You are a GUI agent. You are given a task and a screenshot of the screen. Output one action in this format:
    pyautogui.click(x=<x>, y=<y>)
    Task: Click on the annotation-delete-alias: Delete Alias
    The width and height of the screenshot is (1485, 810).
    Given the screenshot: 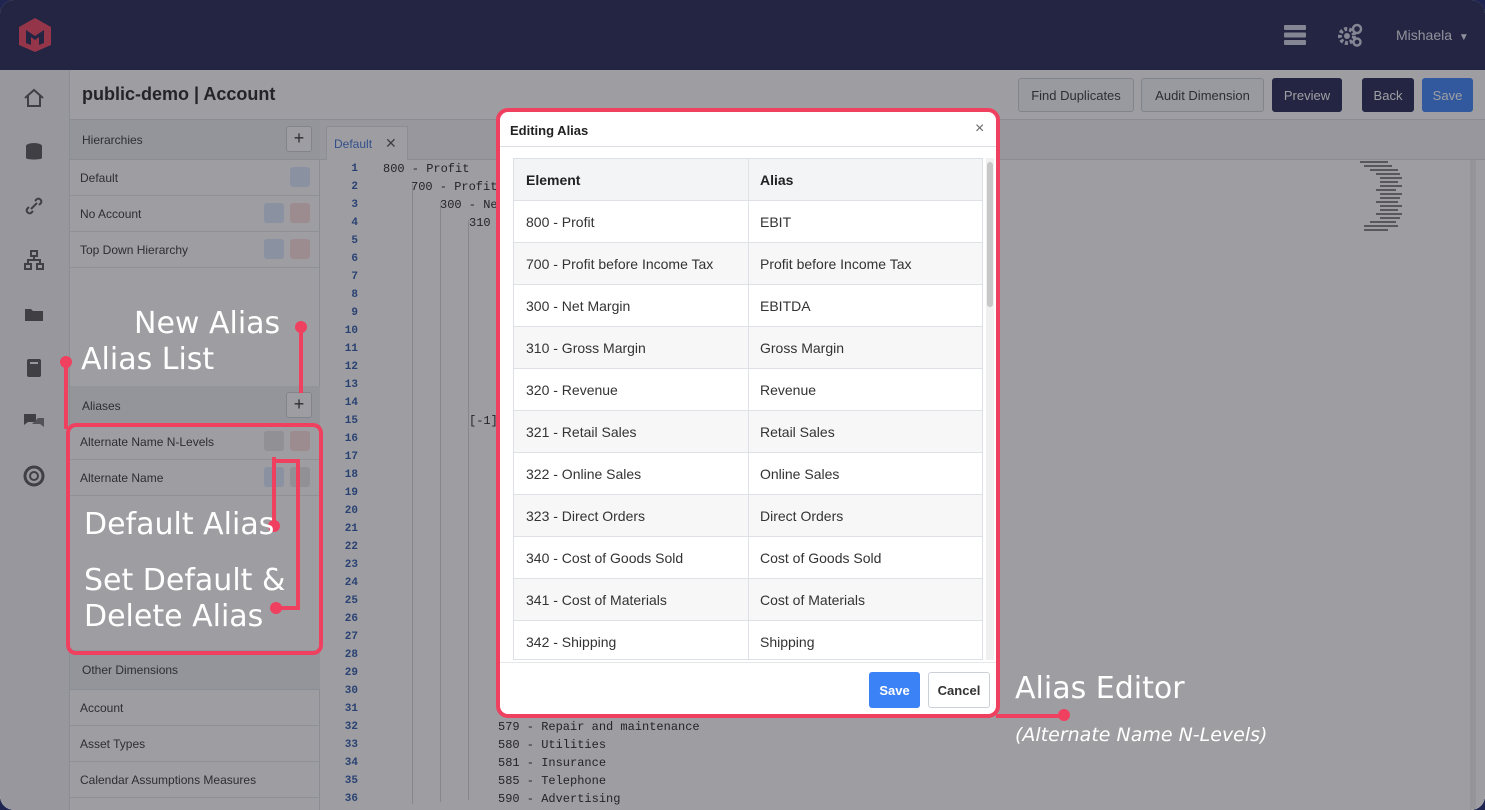 What is the action you would take?
    pyautogui.click(x=174, y=616)
    